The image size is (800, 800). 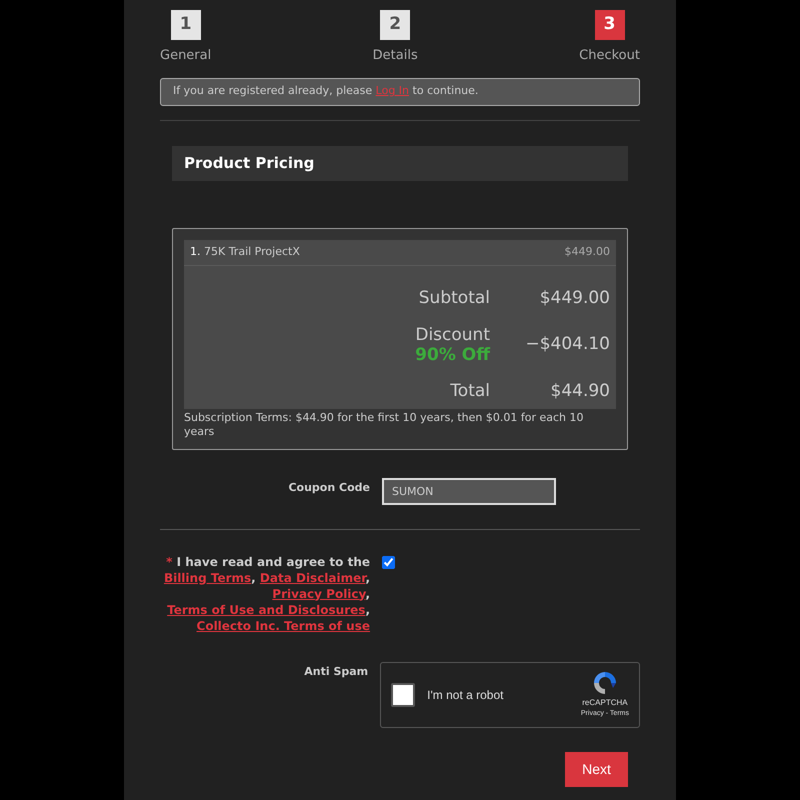 I want to click on step-label: Checkout, so click(x=609, y=56).